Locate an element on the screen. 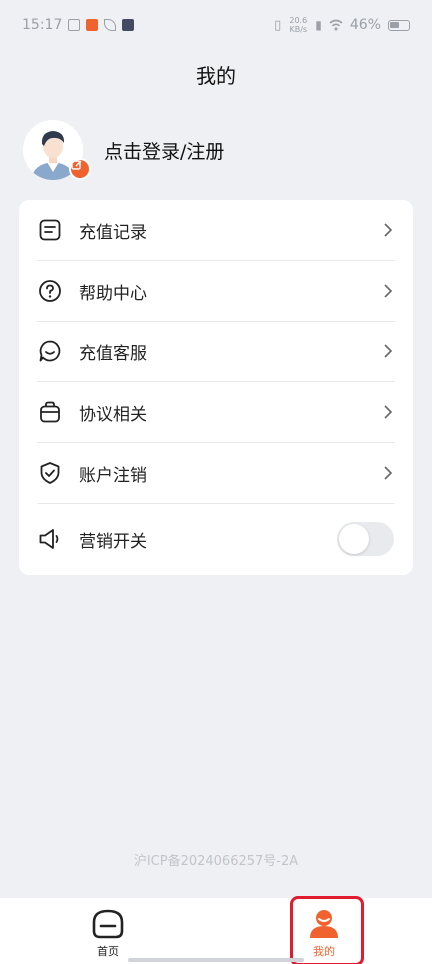 Image resolution: width=432 pixels, height=964 pixels. status-left: 15:17 is located at coordinates (78, 25).